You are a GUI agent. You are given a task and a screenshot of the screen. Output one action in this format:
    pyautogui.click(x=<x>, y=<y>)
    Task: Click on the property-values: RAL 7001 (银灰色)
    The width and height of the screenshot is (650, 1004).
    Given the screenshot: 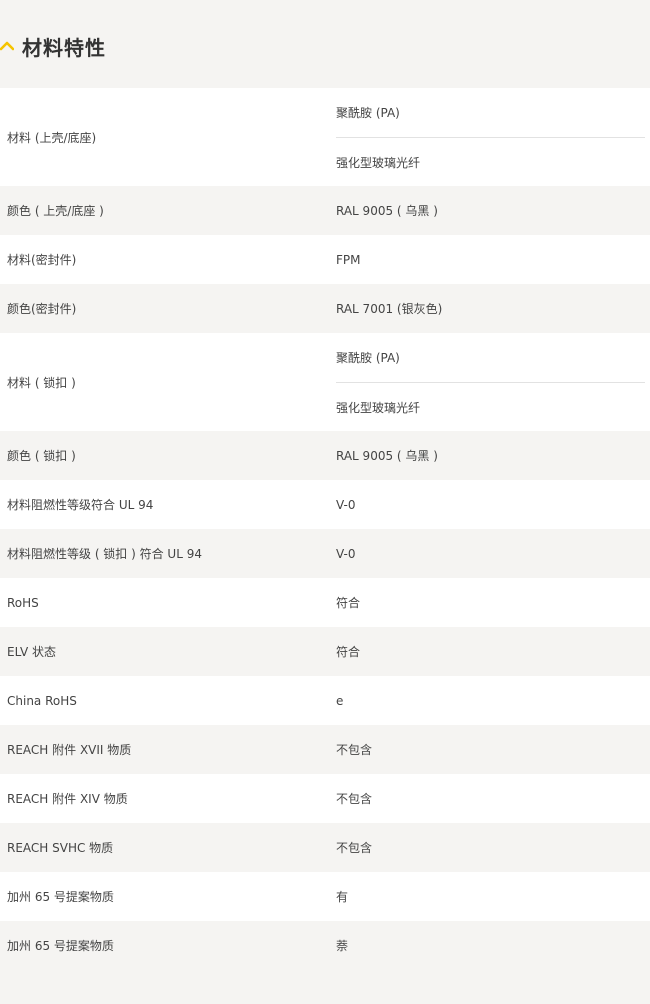 What is the action you would take?
    pyautogui.click(x=493, y=308)
    